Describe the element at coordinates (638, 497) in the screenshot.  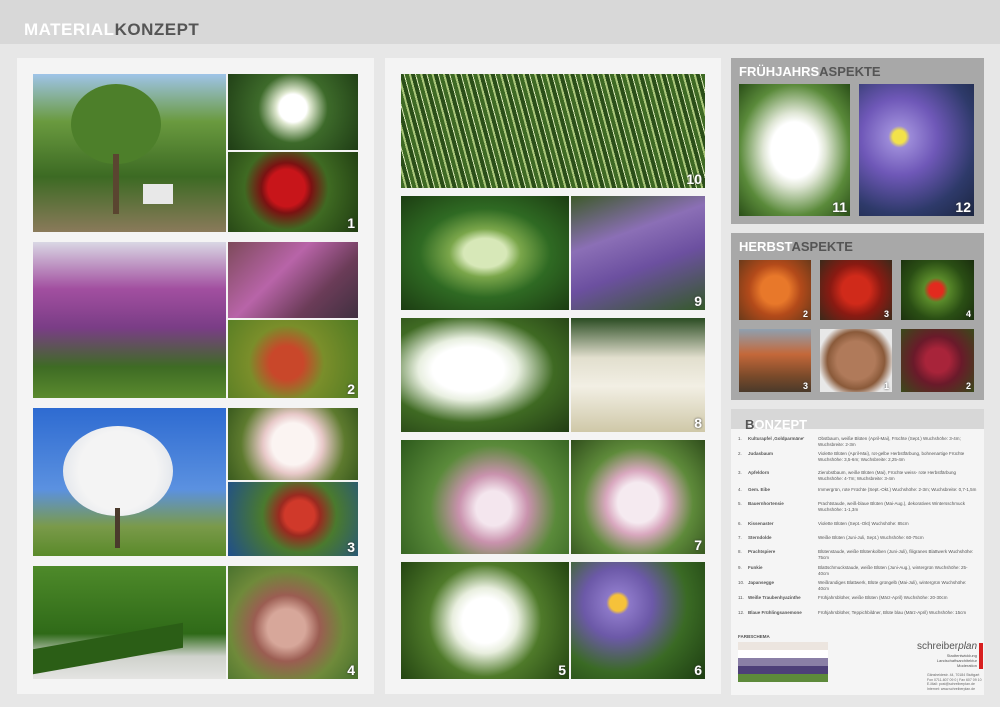
I see `photo-sterndolde-detail: 7` at that location.